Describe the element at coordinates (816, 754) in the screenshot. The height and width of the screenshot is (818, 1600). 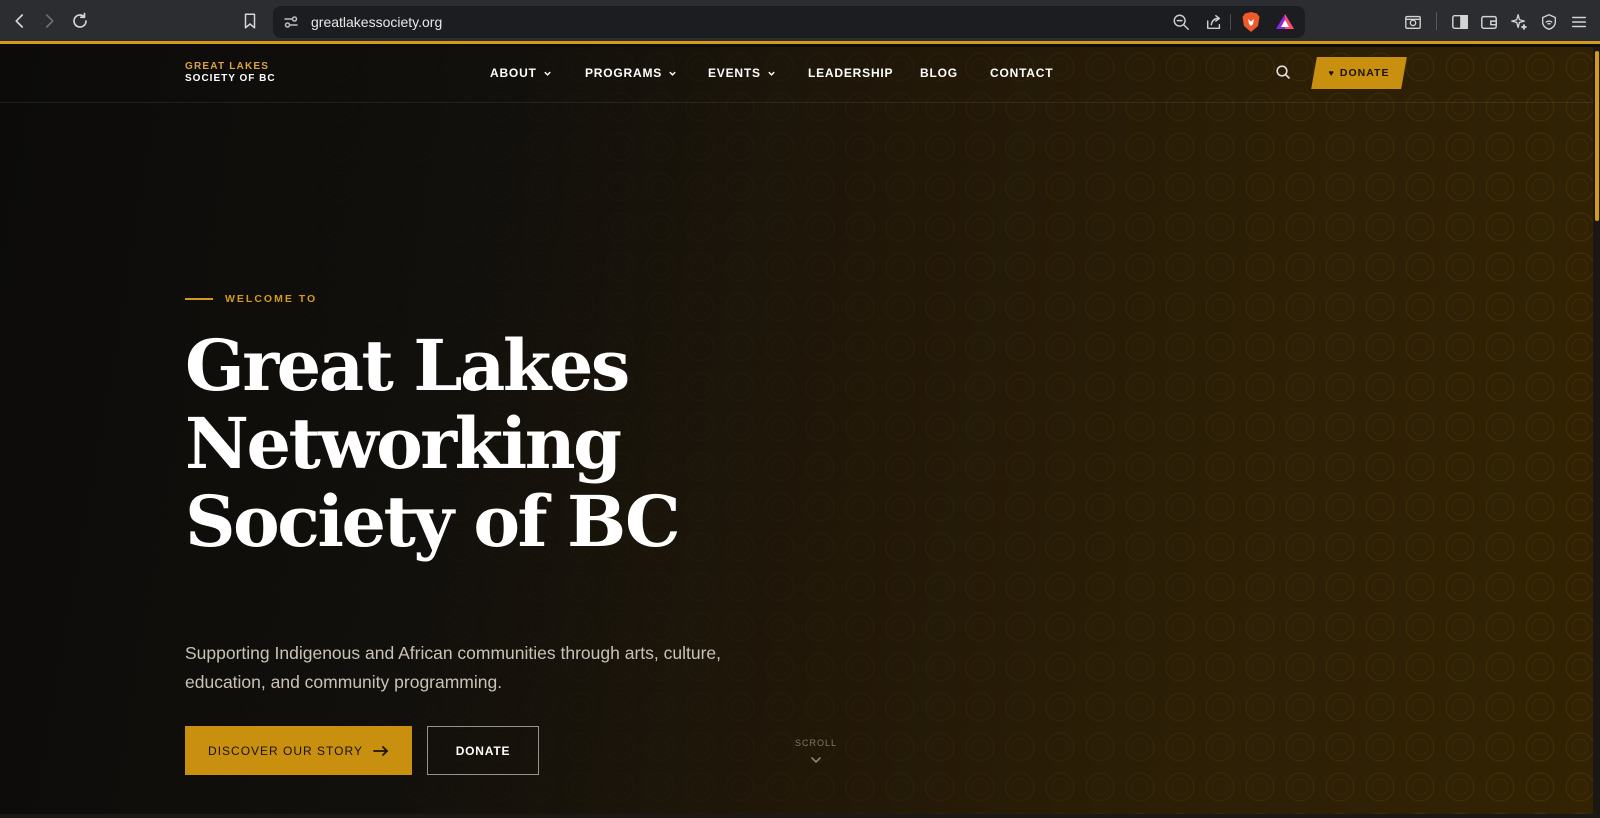
I see `scroll-indicator: SCROLL` at that location.